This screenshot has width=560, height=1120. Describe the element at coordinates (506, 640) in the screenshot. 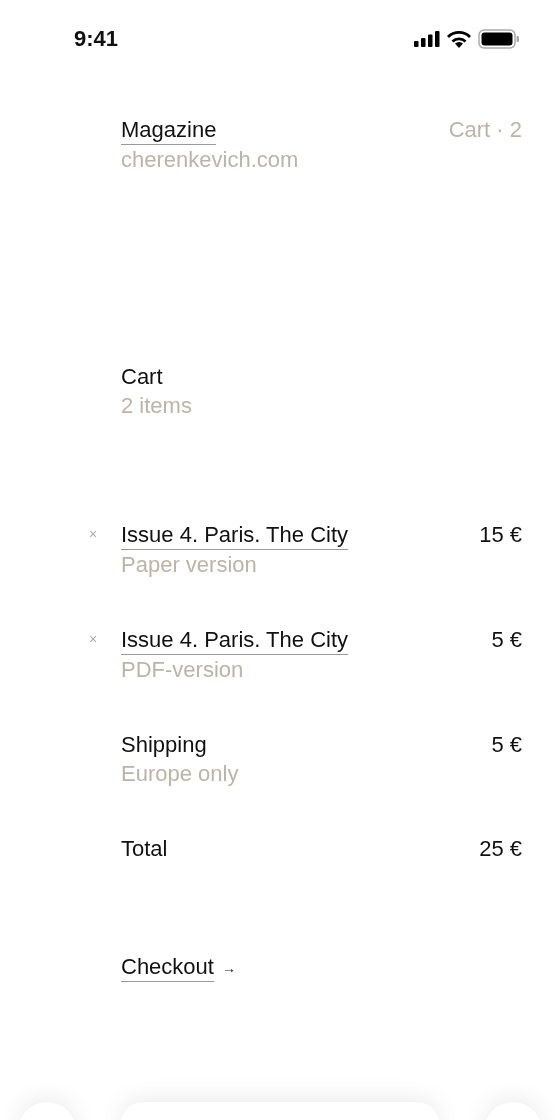

I see `item-price: 5 €` at that location.